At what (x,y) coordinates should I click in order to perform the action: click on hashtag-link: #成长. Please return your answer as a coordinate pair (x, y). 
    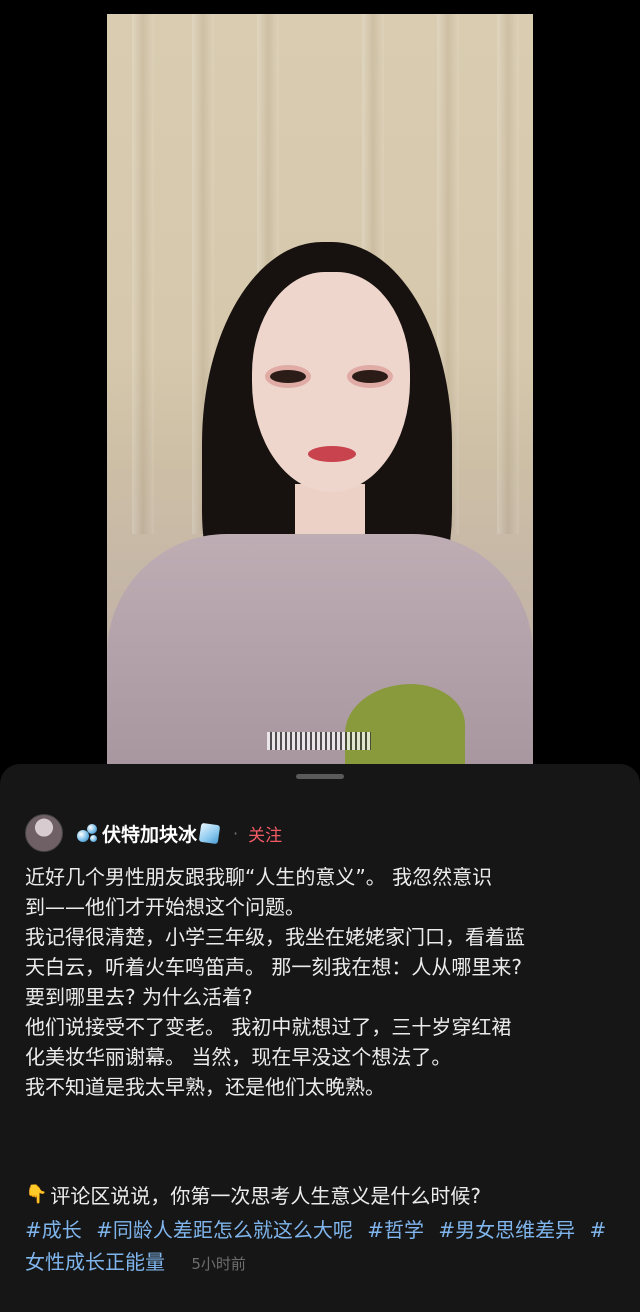
    Looking at the image, I should click on (53, 1230).